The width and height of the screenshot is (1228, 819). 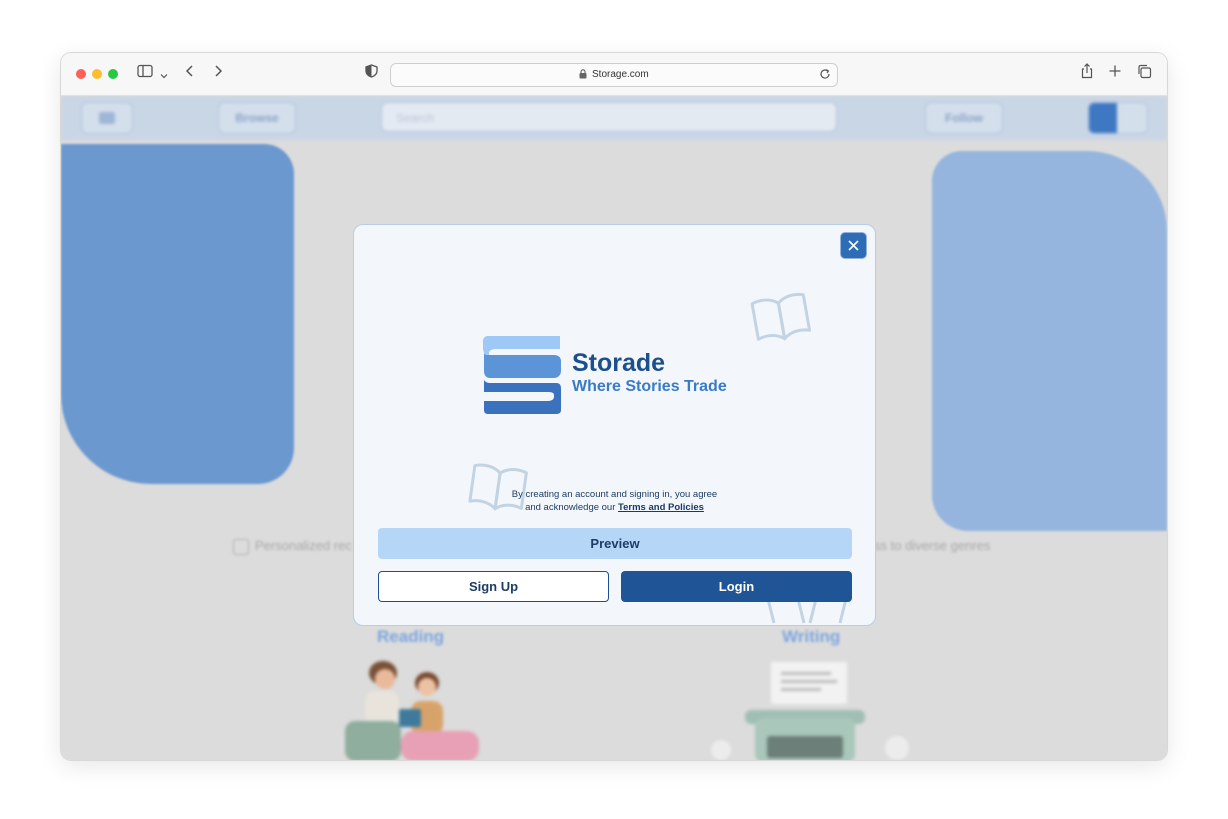 What do you see at coordinates (811, 636) in the screenshot?
I see `bg-writing-heading: Writing` at bounding box center [811, 636].